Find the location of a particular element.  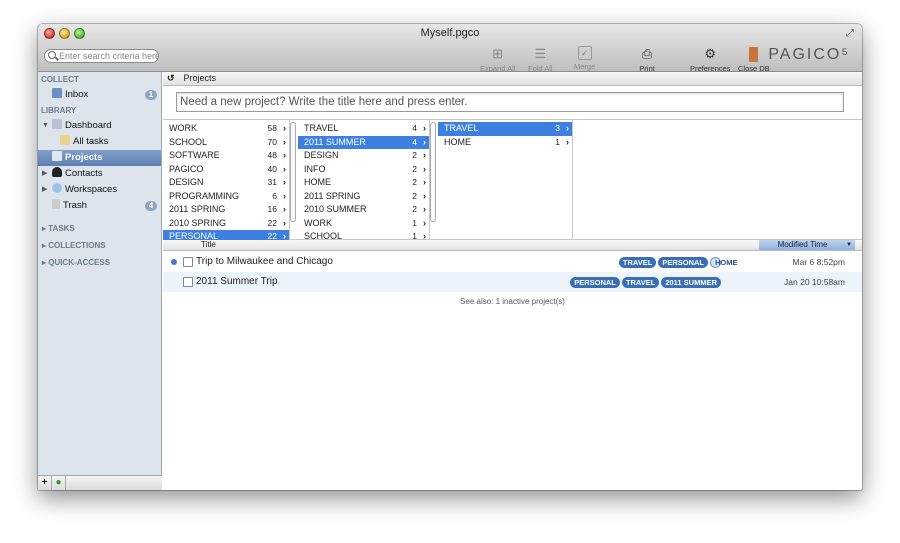

sidebar-section-tasks: ▸ TASKS is located at coordinates (99, 228).